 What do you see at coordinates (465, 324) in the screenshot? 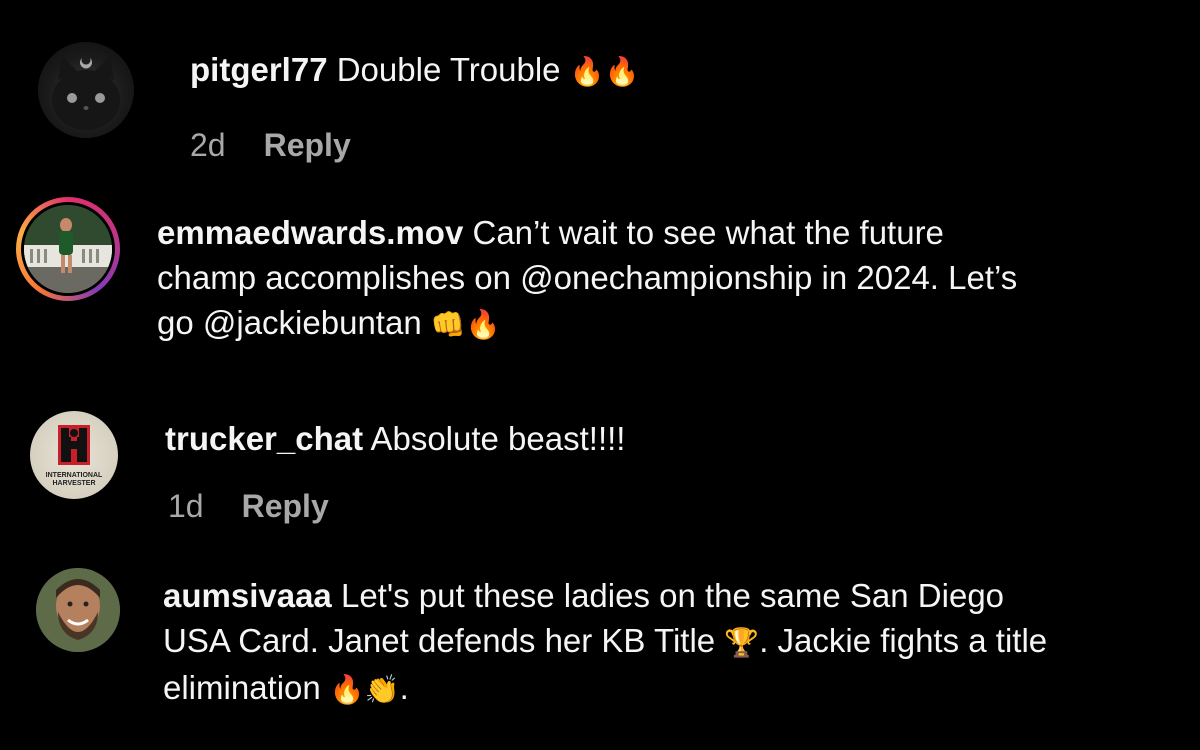
I see `fist-fire-emoji-icon: 👊🔥` at bounding box center [465, 324].